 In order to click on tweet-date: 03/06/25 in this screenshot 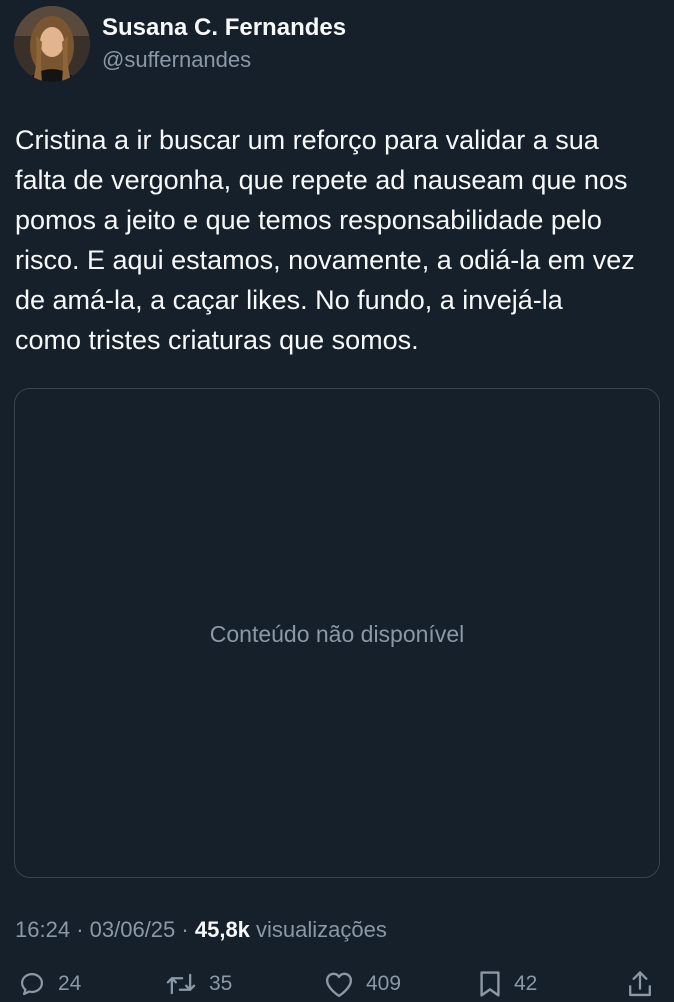, I will do `click(133, 929)`.